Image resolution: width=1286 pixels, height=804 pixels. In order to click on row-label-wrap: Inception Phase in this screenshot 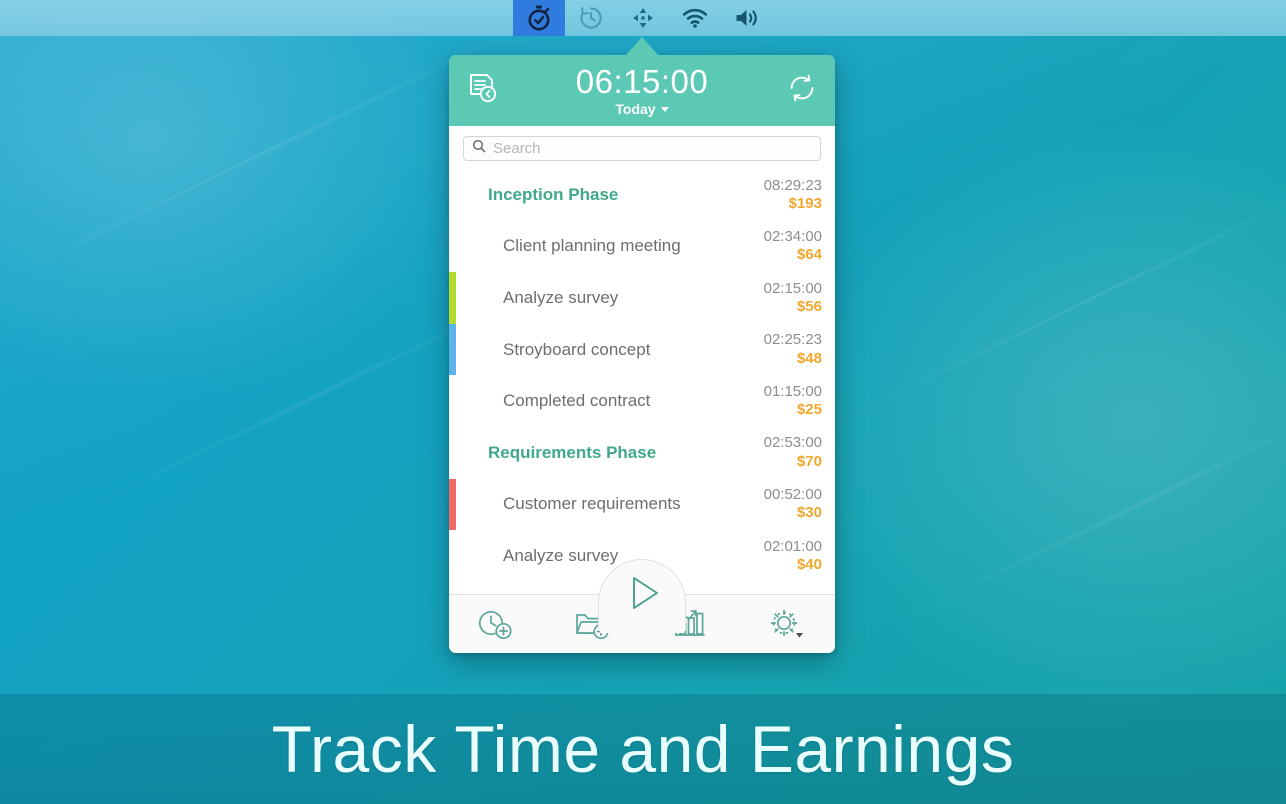, I will do `click(615, 194)`.